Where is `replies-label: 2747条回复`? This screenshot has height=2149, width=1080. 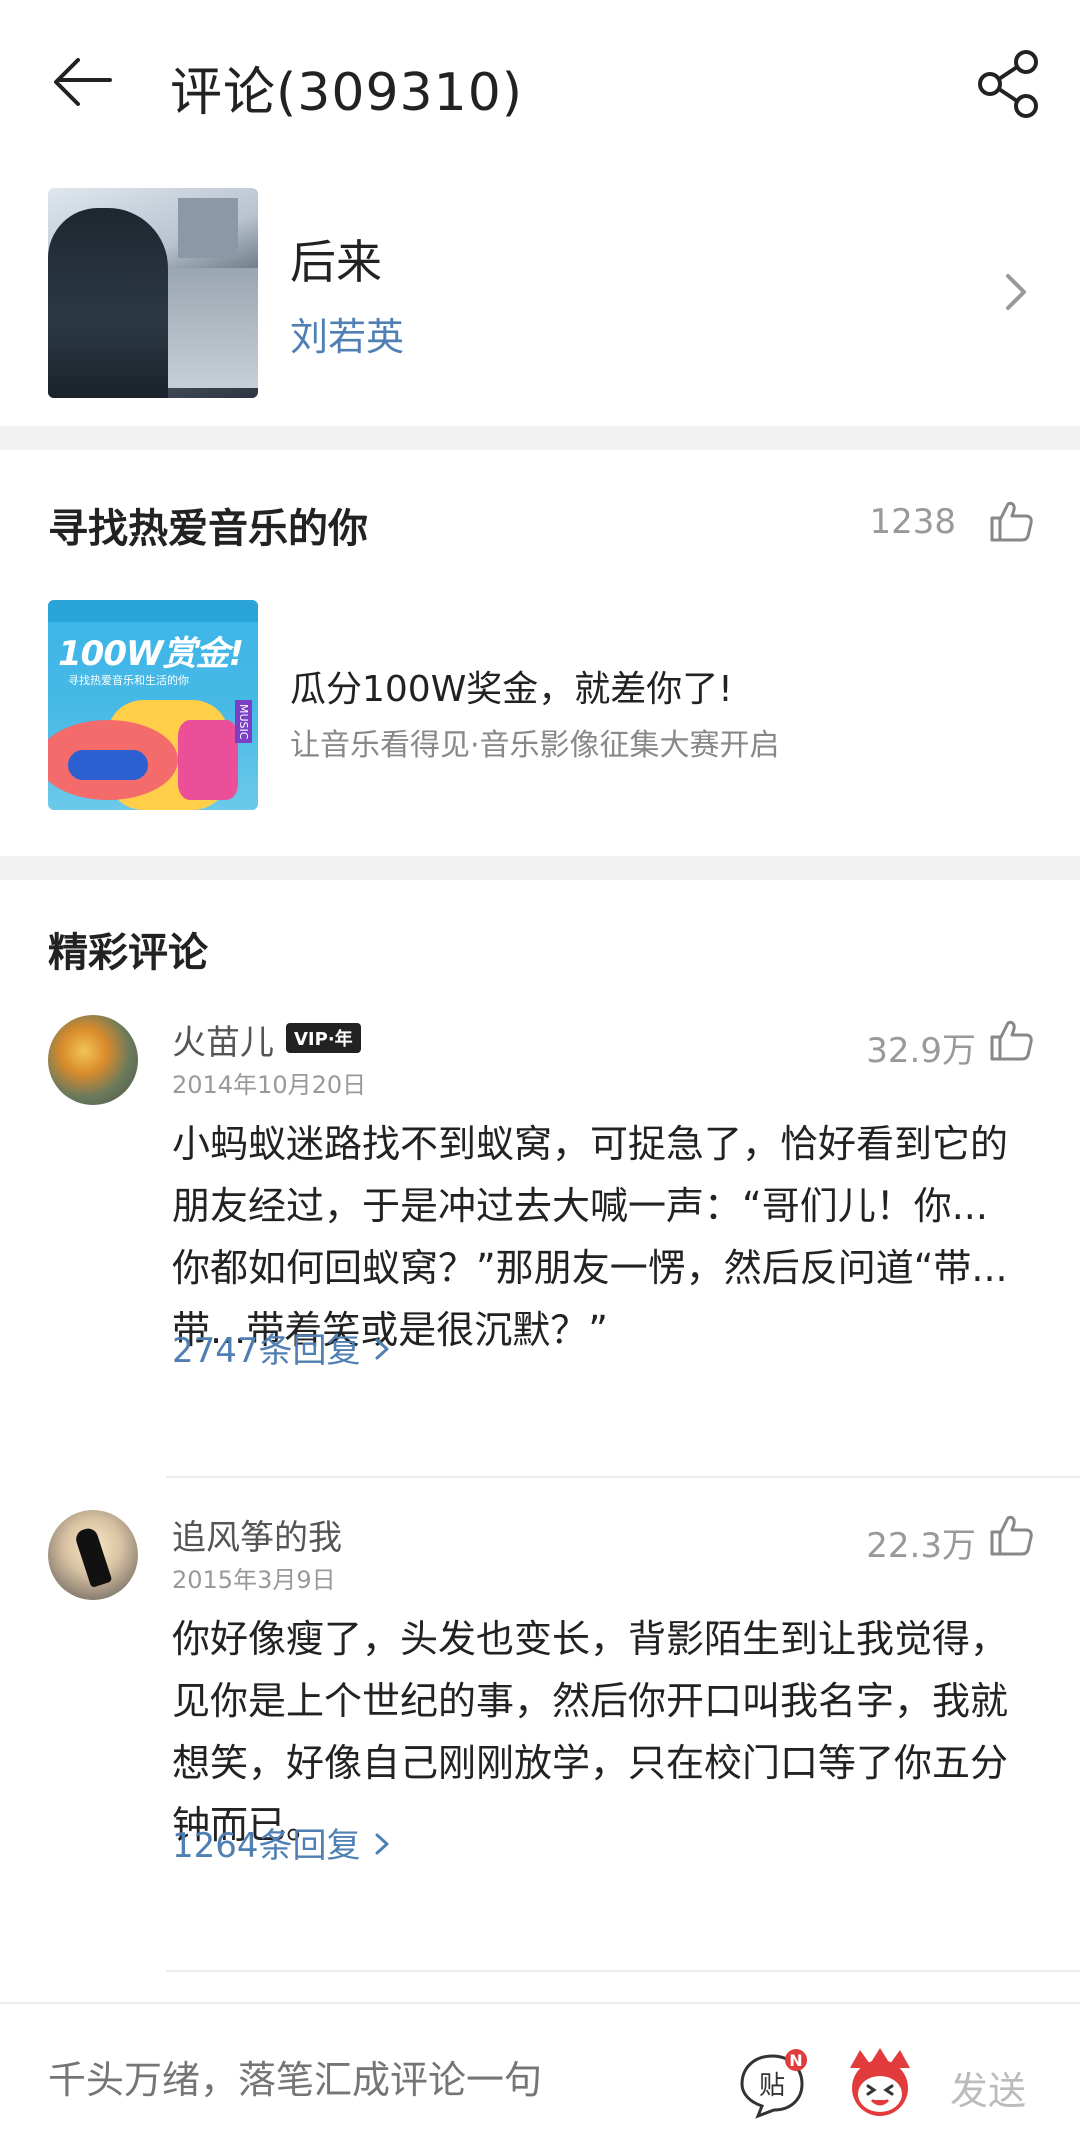 replies-label: 2747条回复 is located at coordinates (266, 1351).